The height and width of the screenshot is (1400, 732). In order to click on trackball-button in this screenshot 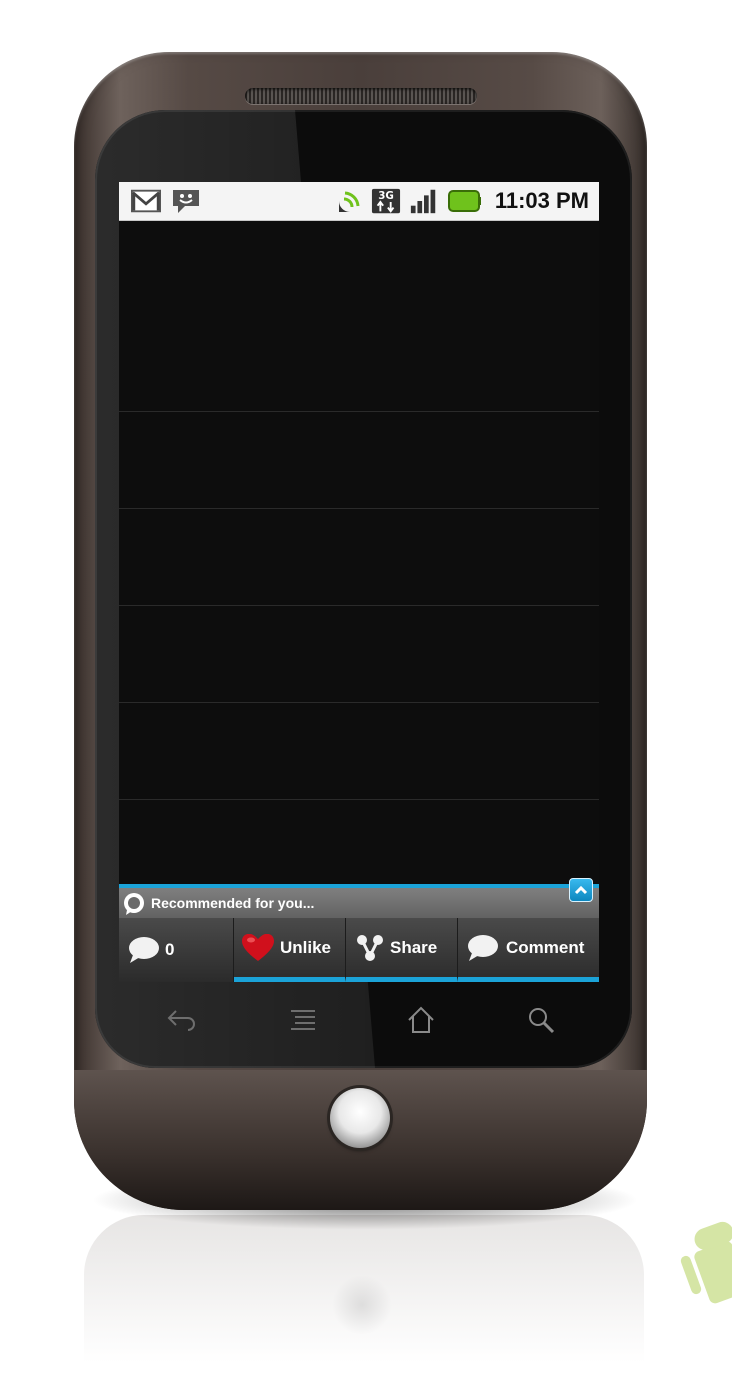, I will do `click(360, 1118)`.